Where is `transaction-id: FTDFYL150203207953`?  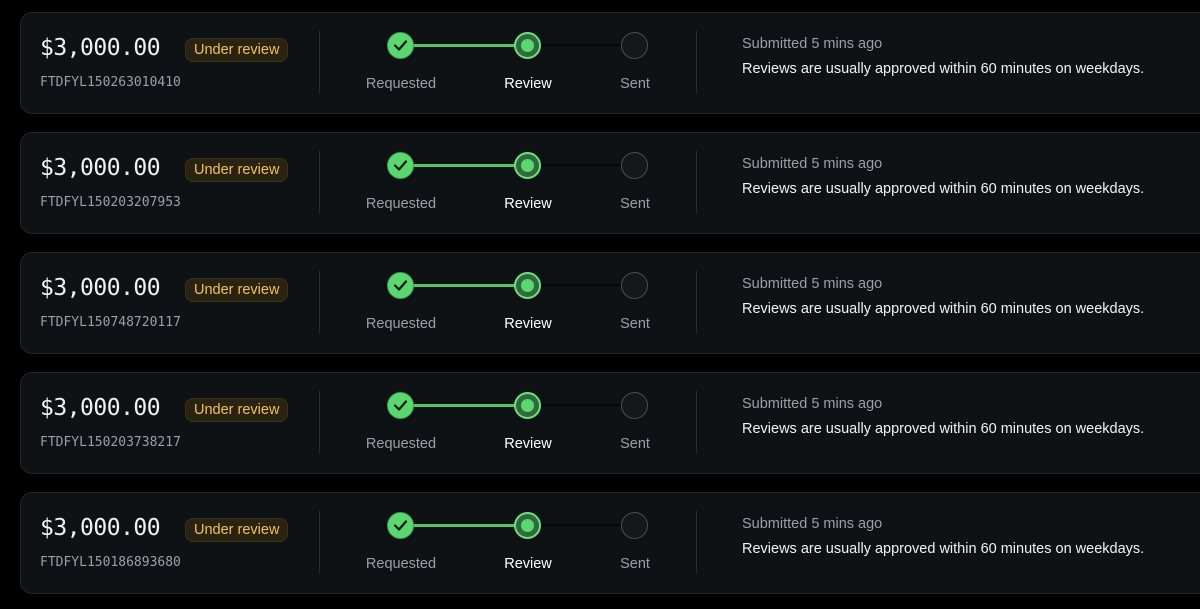 transaction-id: FTDFYL150203207953 is located at coordinates (110, 202).